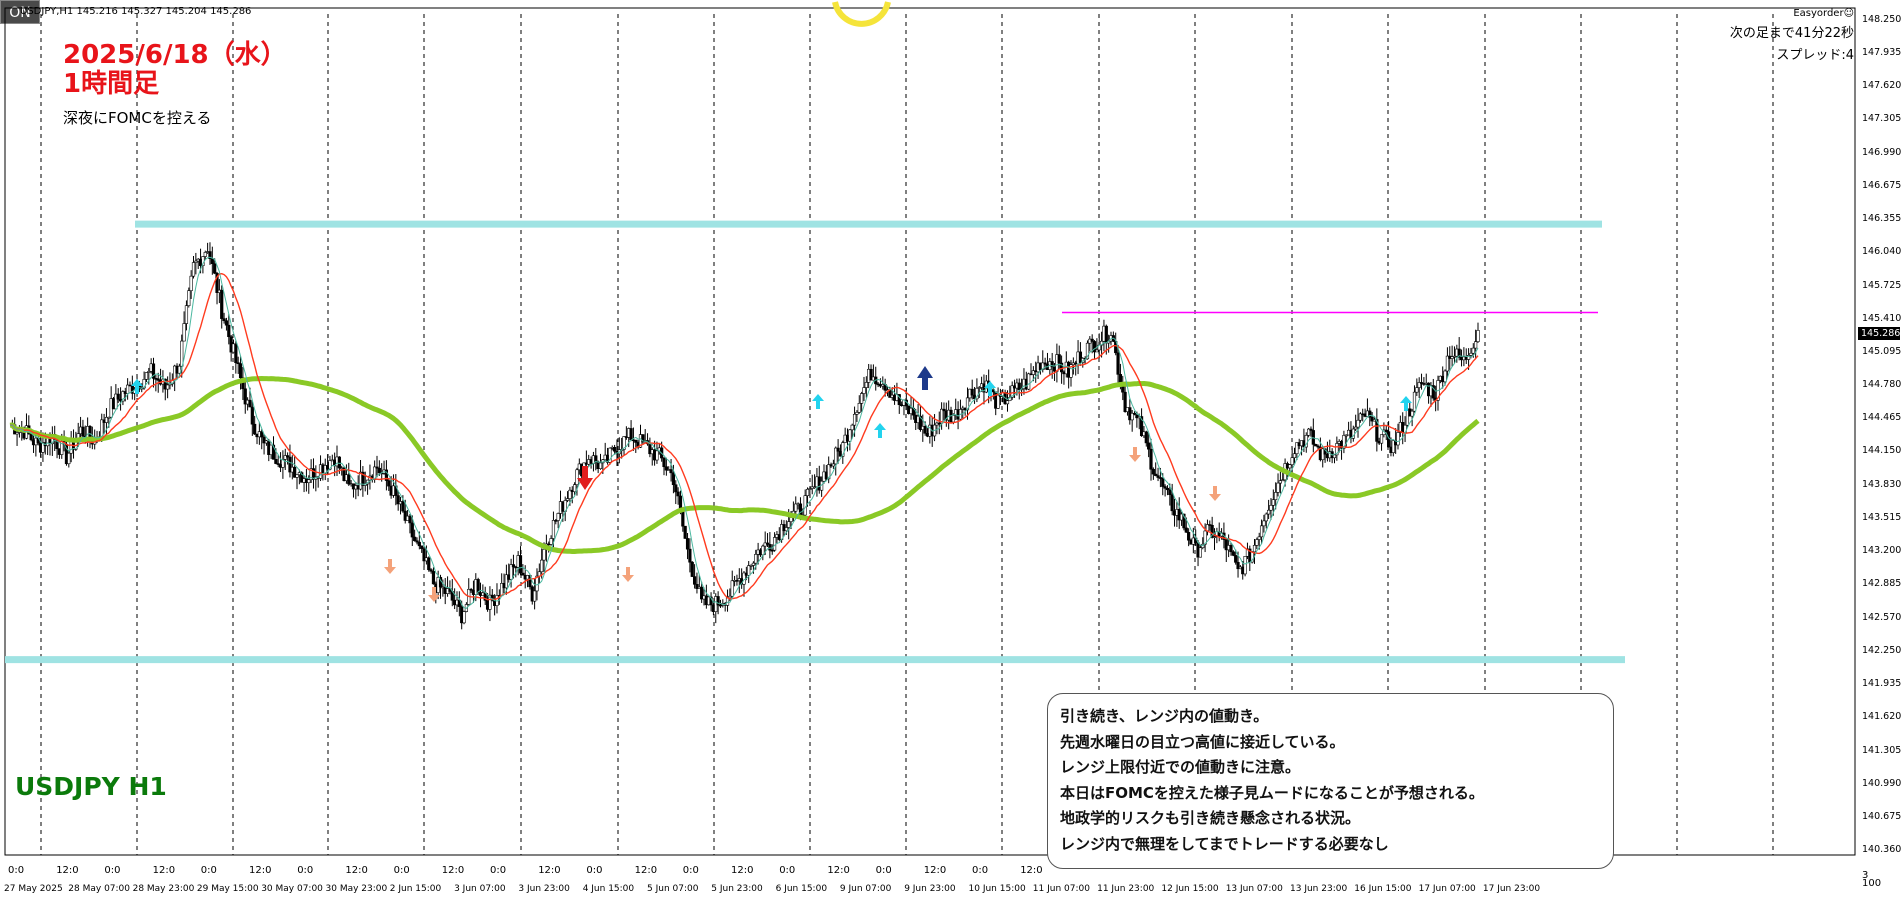  Describe the element at coordinates (997, 889) in the screenshot. I see `date-axis-label: 10 Jun 15:00` at that location.